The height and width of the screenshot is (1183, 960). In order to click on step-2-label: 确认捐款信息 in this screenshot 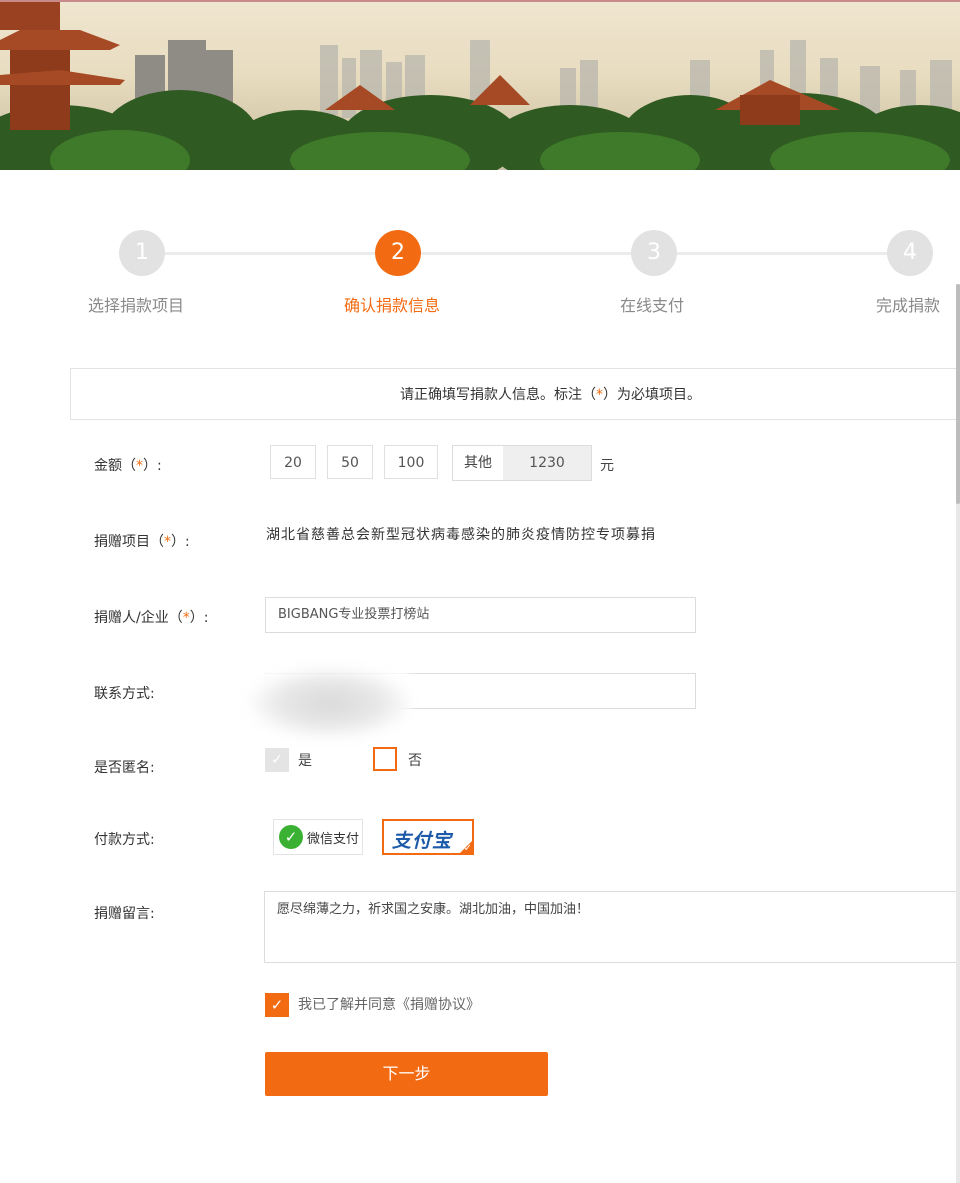, I will do `click(392, 305)`.